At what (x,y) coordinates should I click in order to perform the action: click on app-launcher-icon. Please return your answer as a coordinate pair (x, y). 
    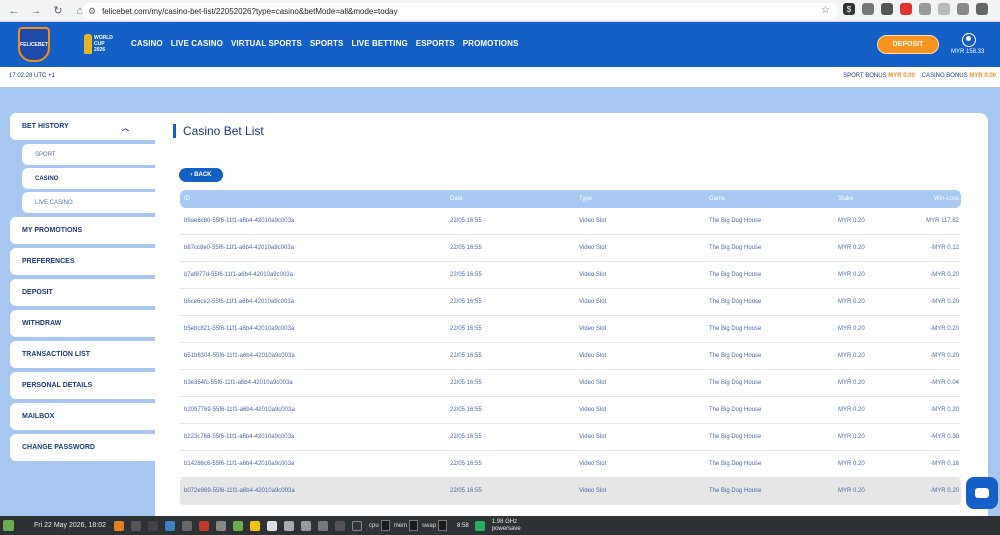
    Looking at the image, I should click on (119, 525).